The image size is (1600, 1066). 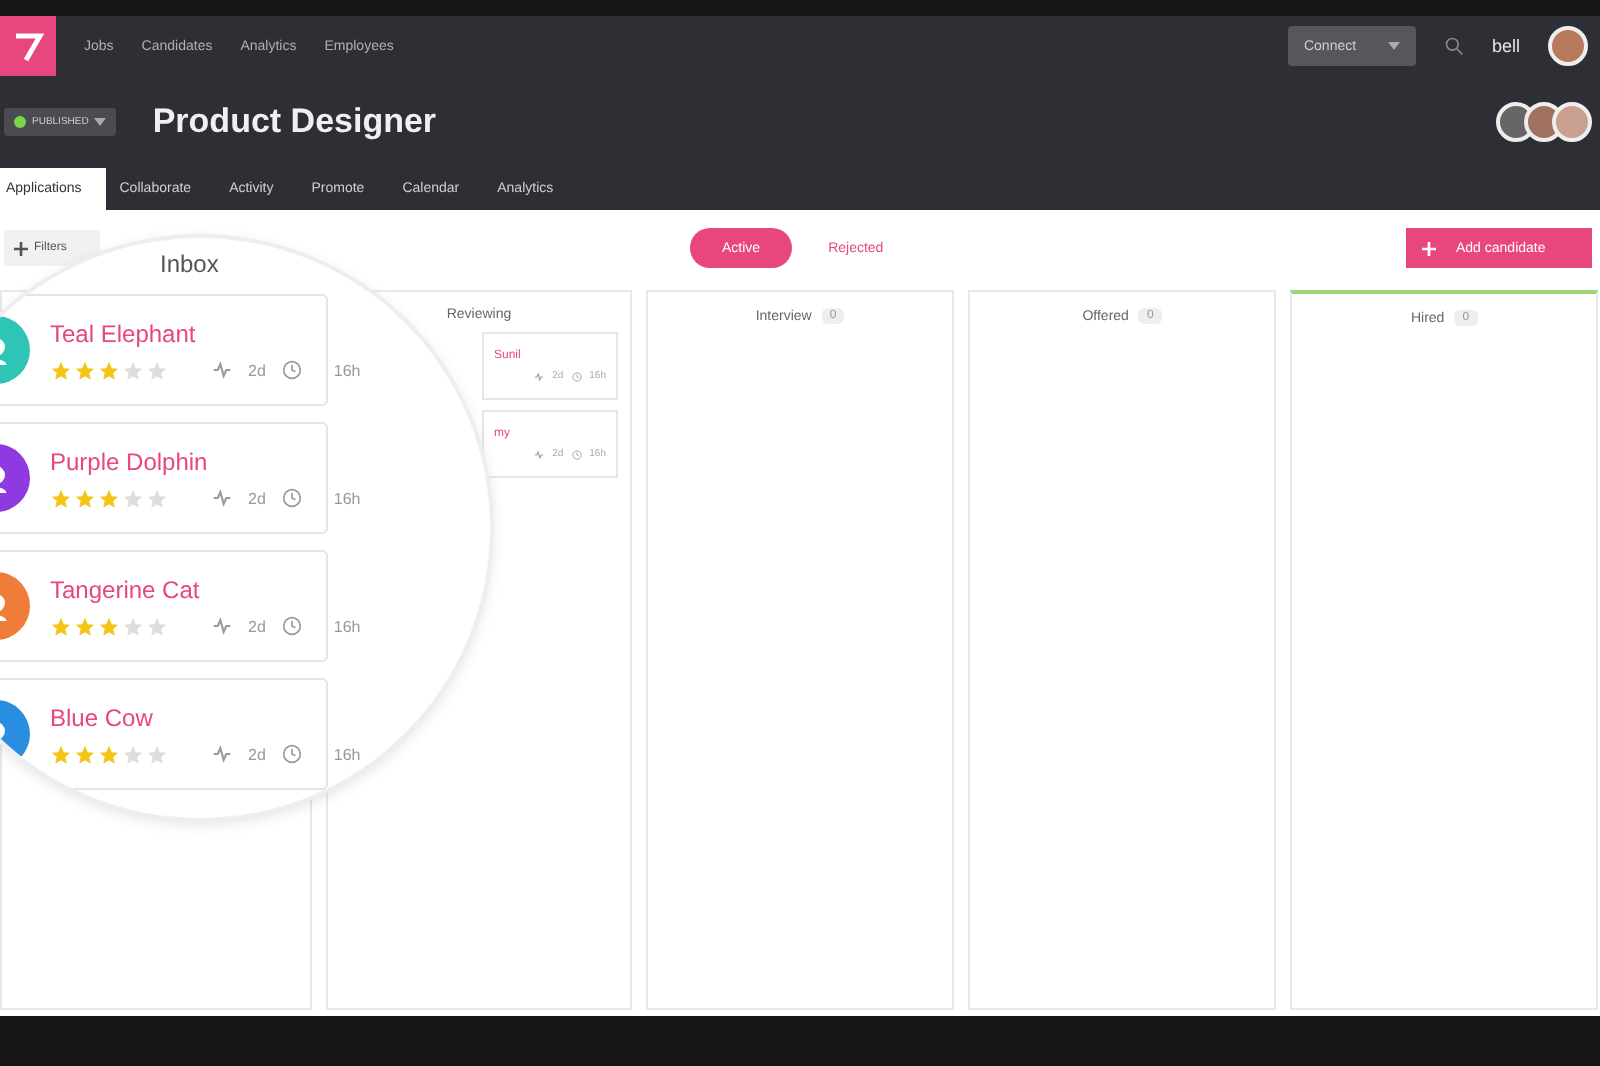 What do you see at coordinates (126, 589) in the screenshot?
I see `candidate-name: Tangerine Cat` at bounding box center [126, 589].